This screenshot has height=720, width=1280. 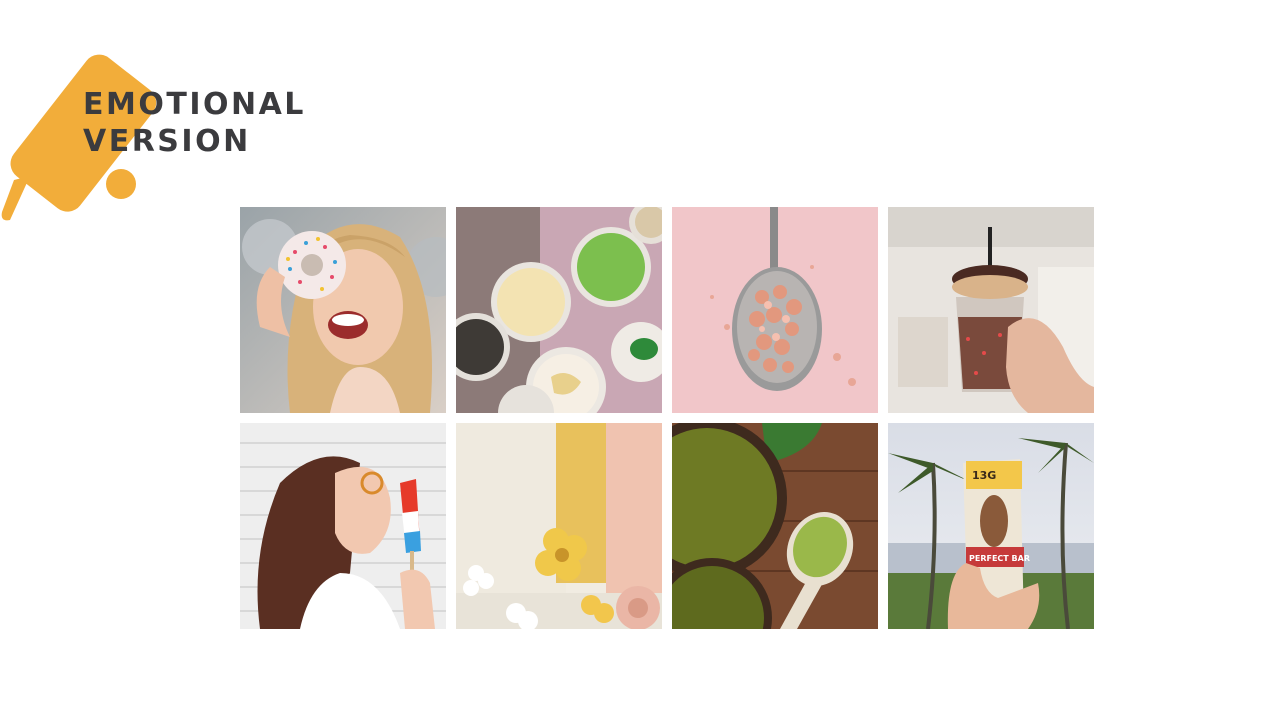 I want to click on photo-woman-popsicle, so click(x=343, y=526).